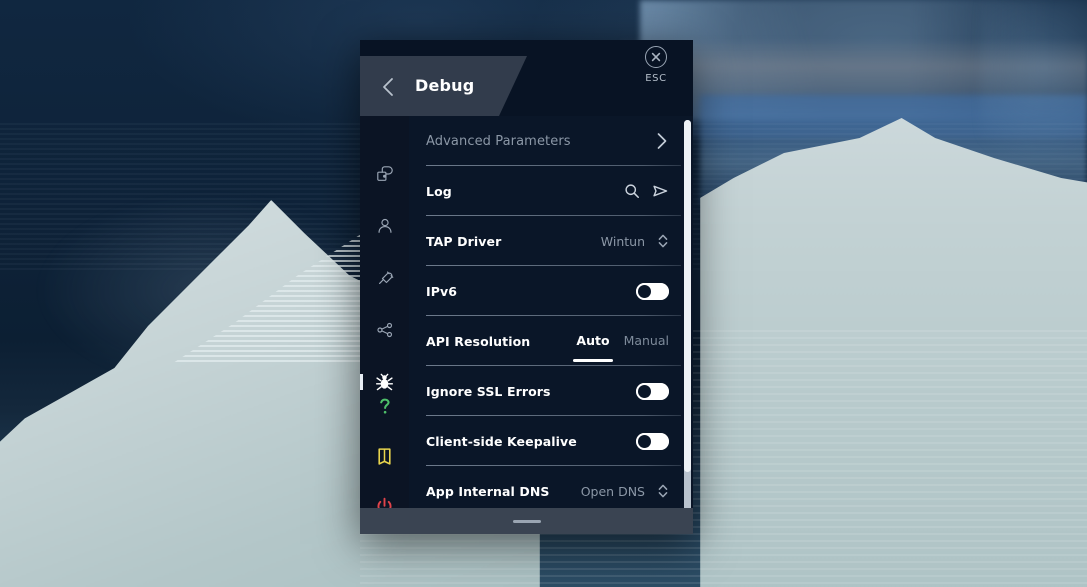  What do you see at coordinates (687, 296) in the screenshot?
I see `scrollbar-thumb` at bounding box center [687, 296].